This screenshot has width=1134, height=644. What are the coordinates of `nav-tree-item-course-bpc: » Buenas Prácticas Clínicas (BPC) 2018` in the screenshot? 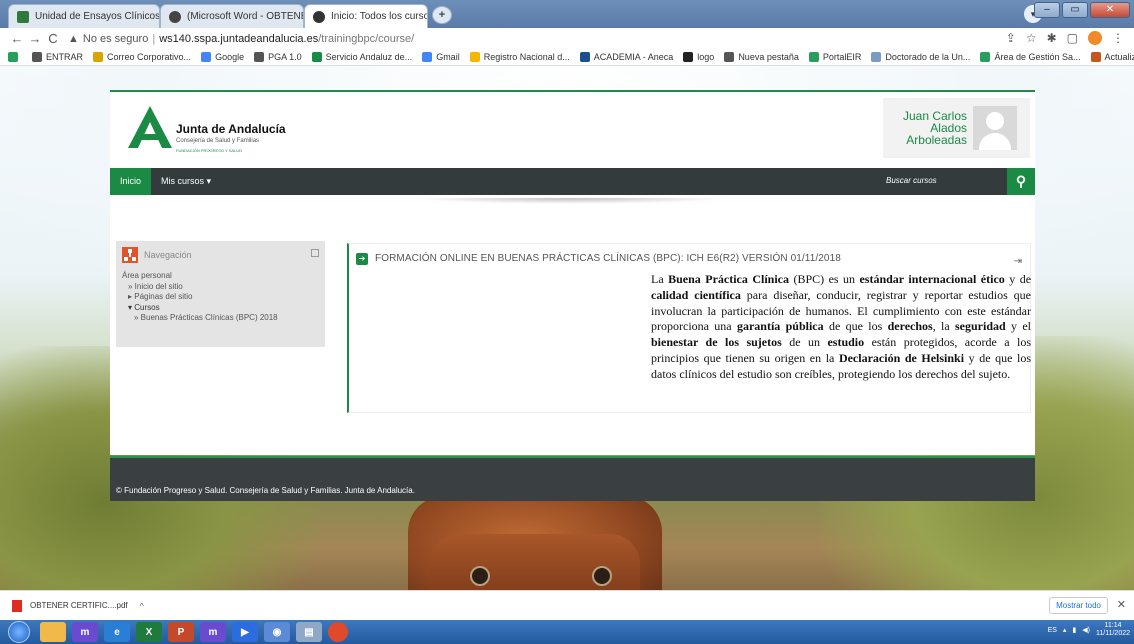 It's located at (200, 318).